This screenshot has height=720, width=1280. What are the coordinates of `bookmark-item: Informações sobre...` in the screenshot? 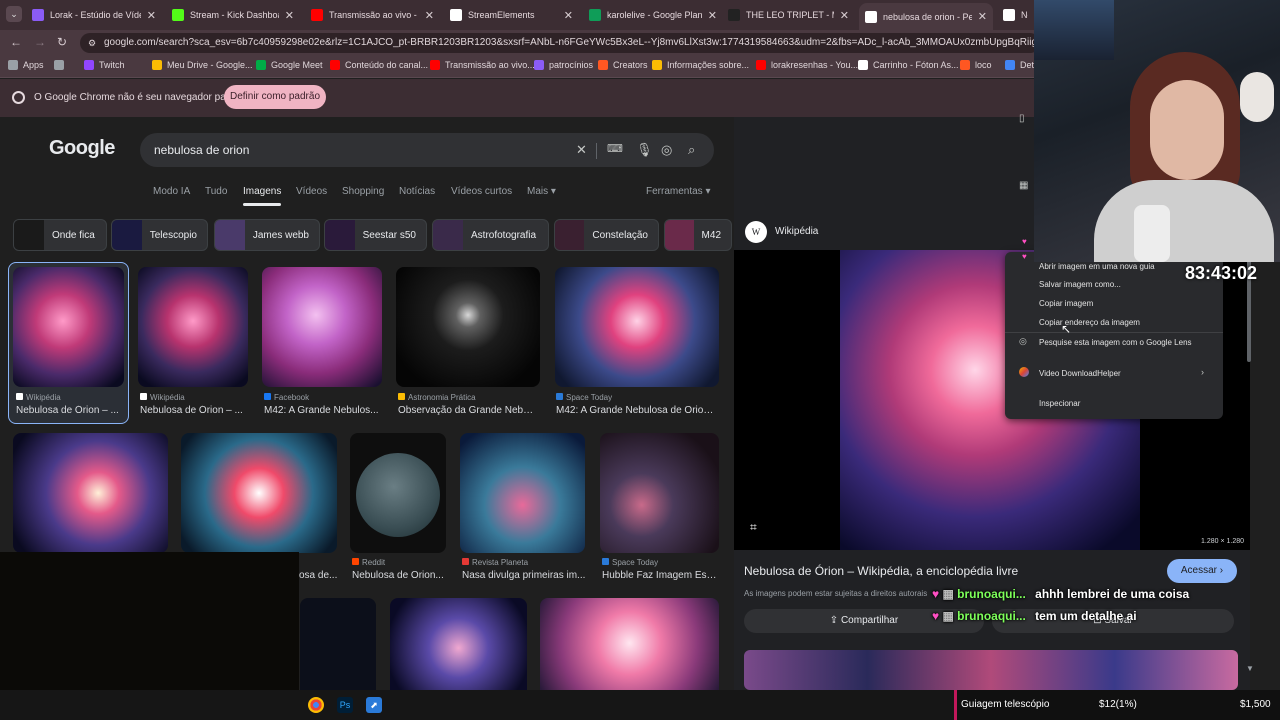 It's located at (700, 65).